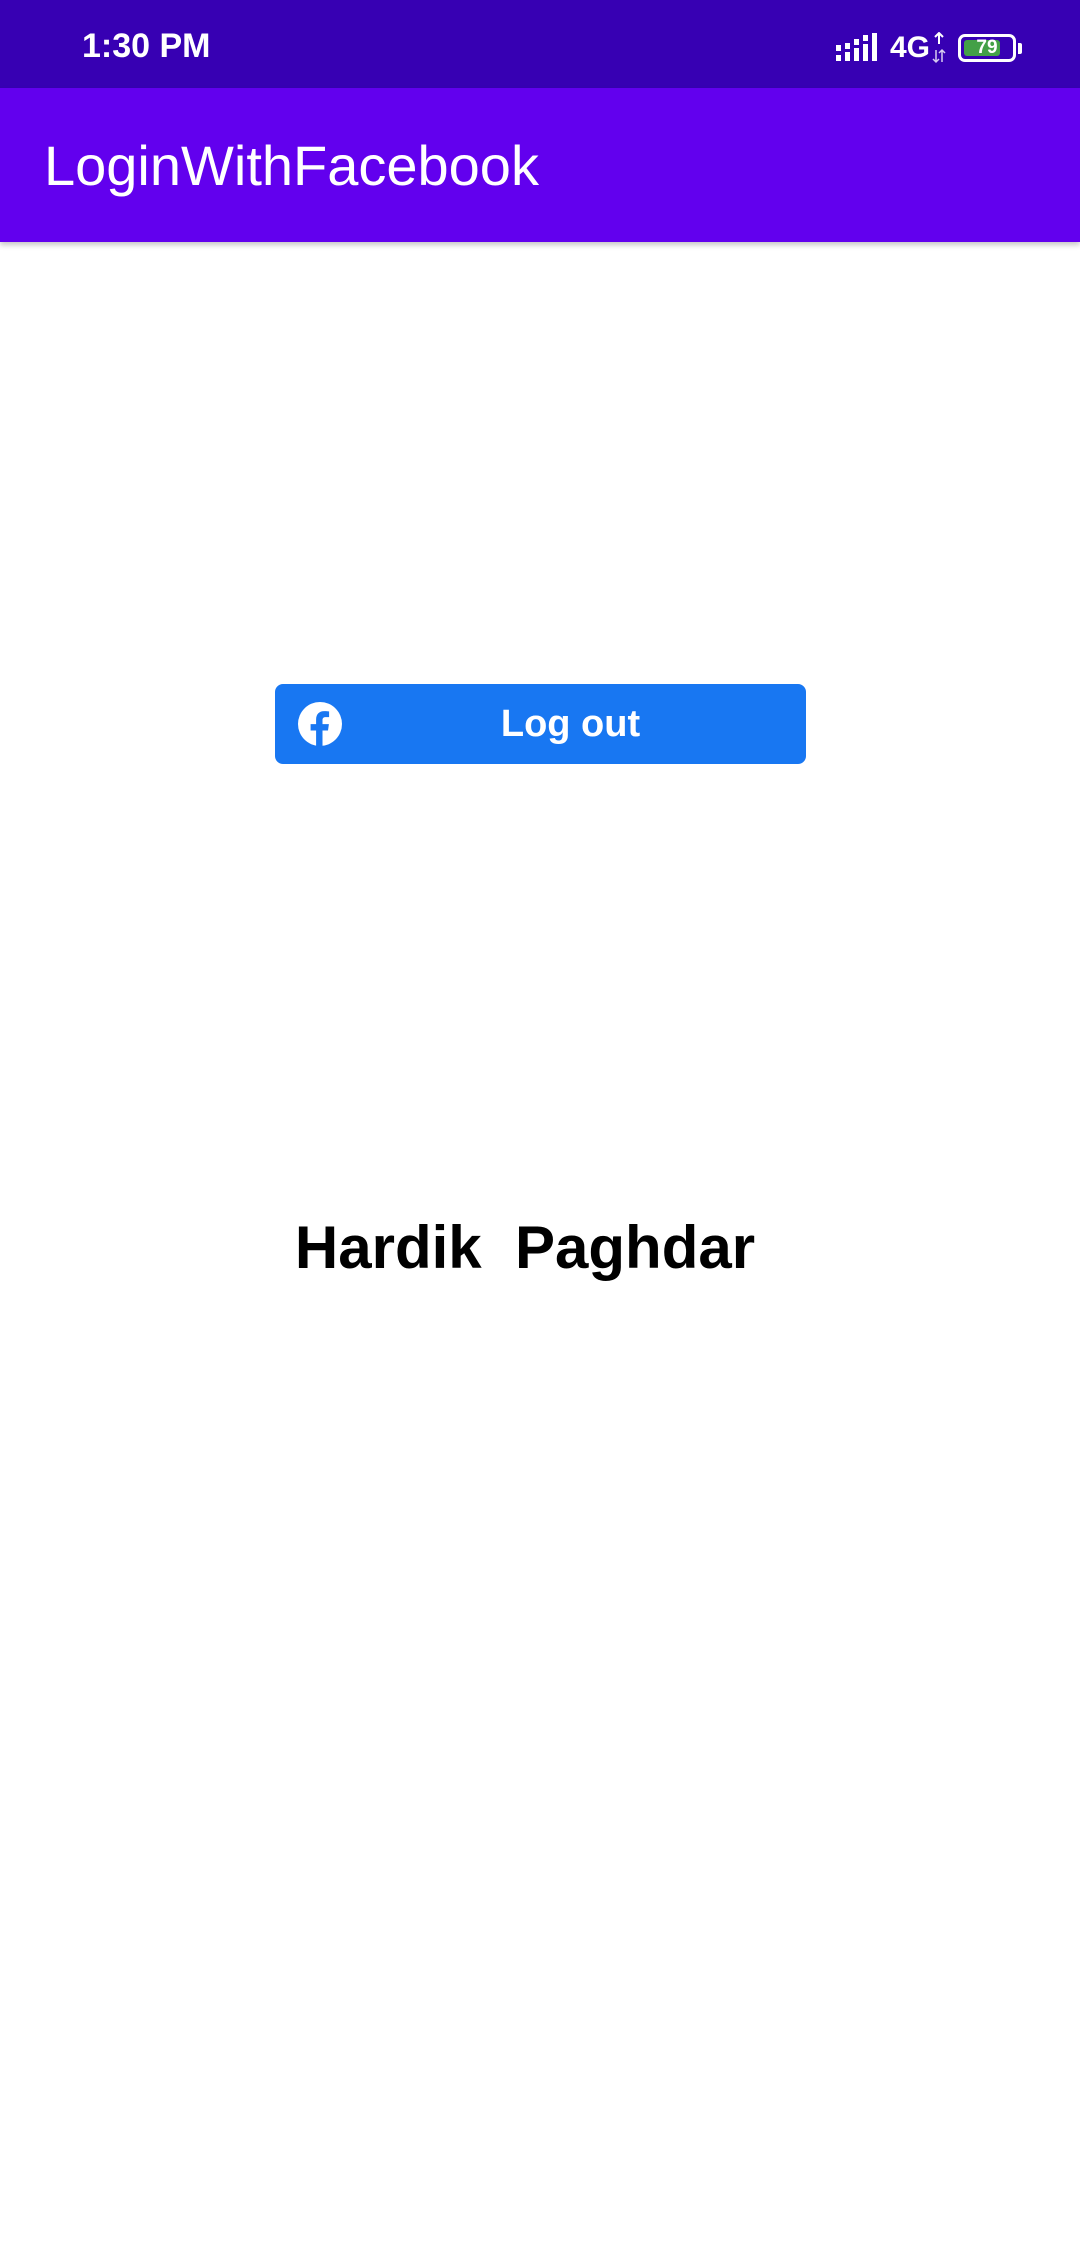 This screenshot has height=2246, width=1080. I want to click on app-title: LoginWithFacebook, so click(291, 165).